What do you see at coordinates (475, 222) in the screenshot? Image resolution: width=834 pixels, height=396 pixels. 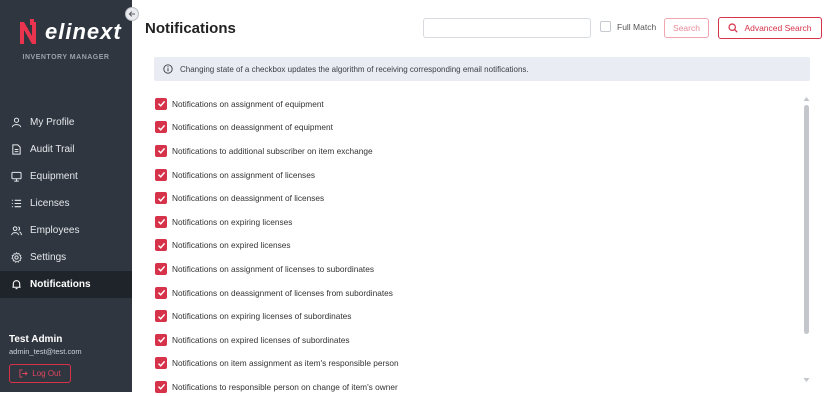 I see `notification-row: Notifications on expiring licenses` at bounding box center [475, 222].